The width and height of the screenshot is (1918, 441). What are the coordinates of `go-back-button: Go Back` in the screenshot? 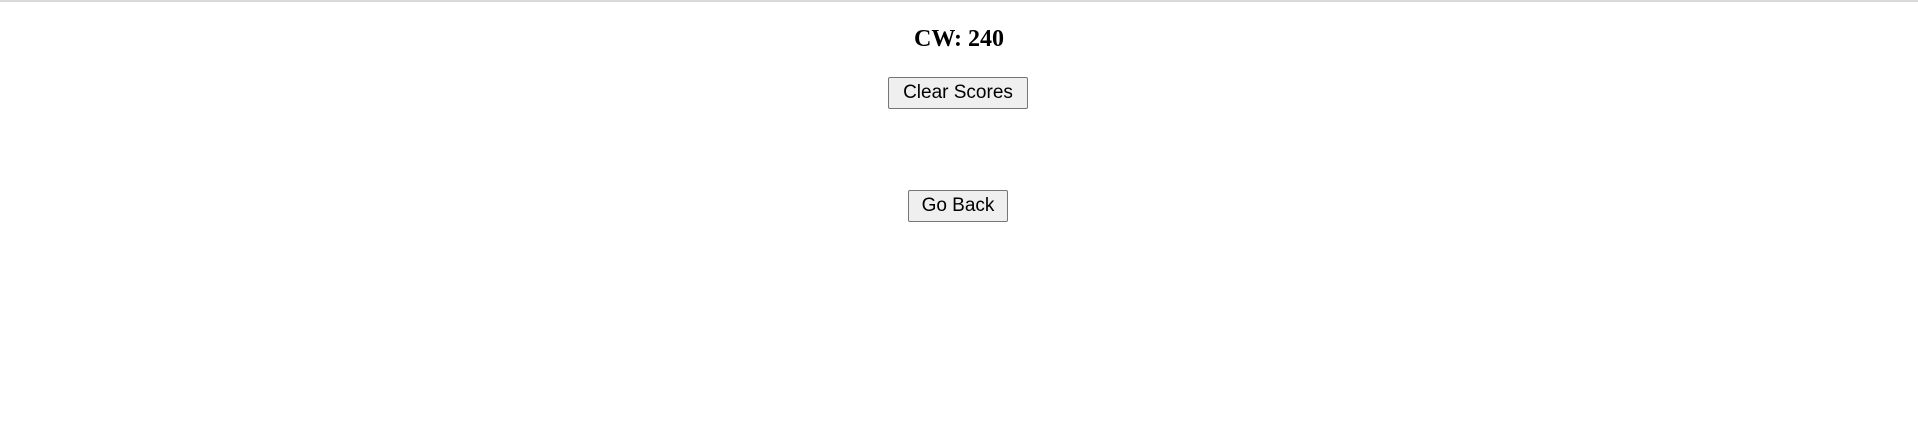 It's located at (958, 206).